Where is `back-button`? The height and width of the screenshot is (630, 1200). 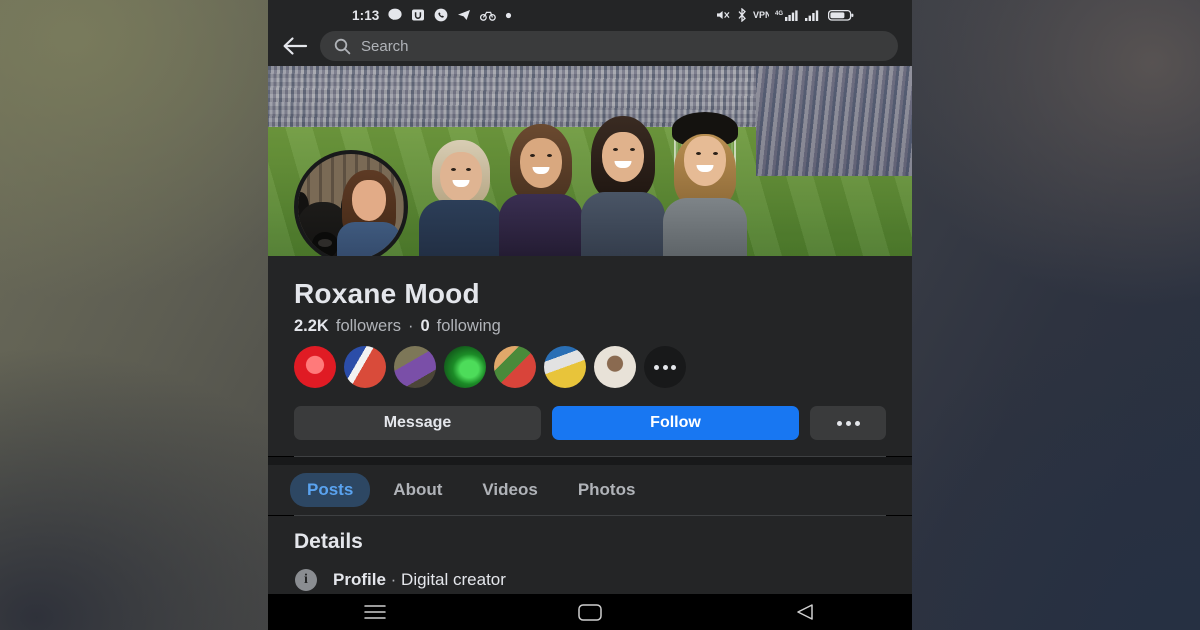
back-button is located at coordinates (805, 612).